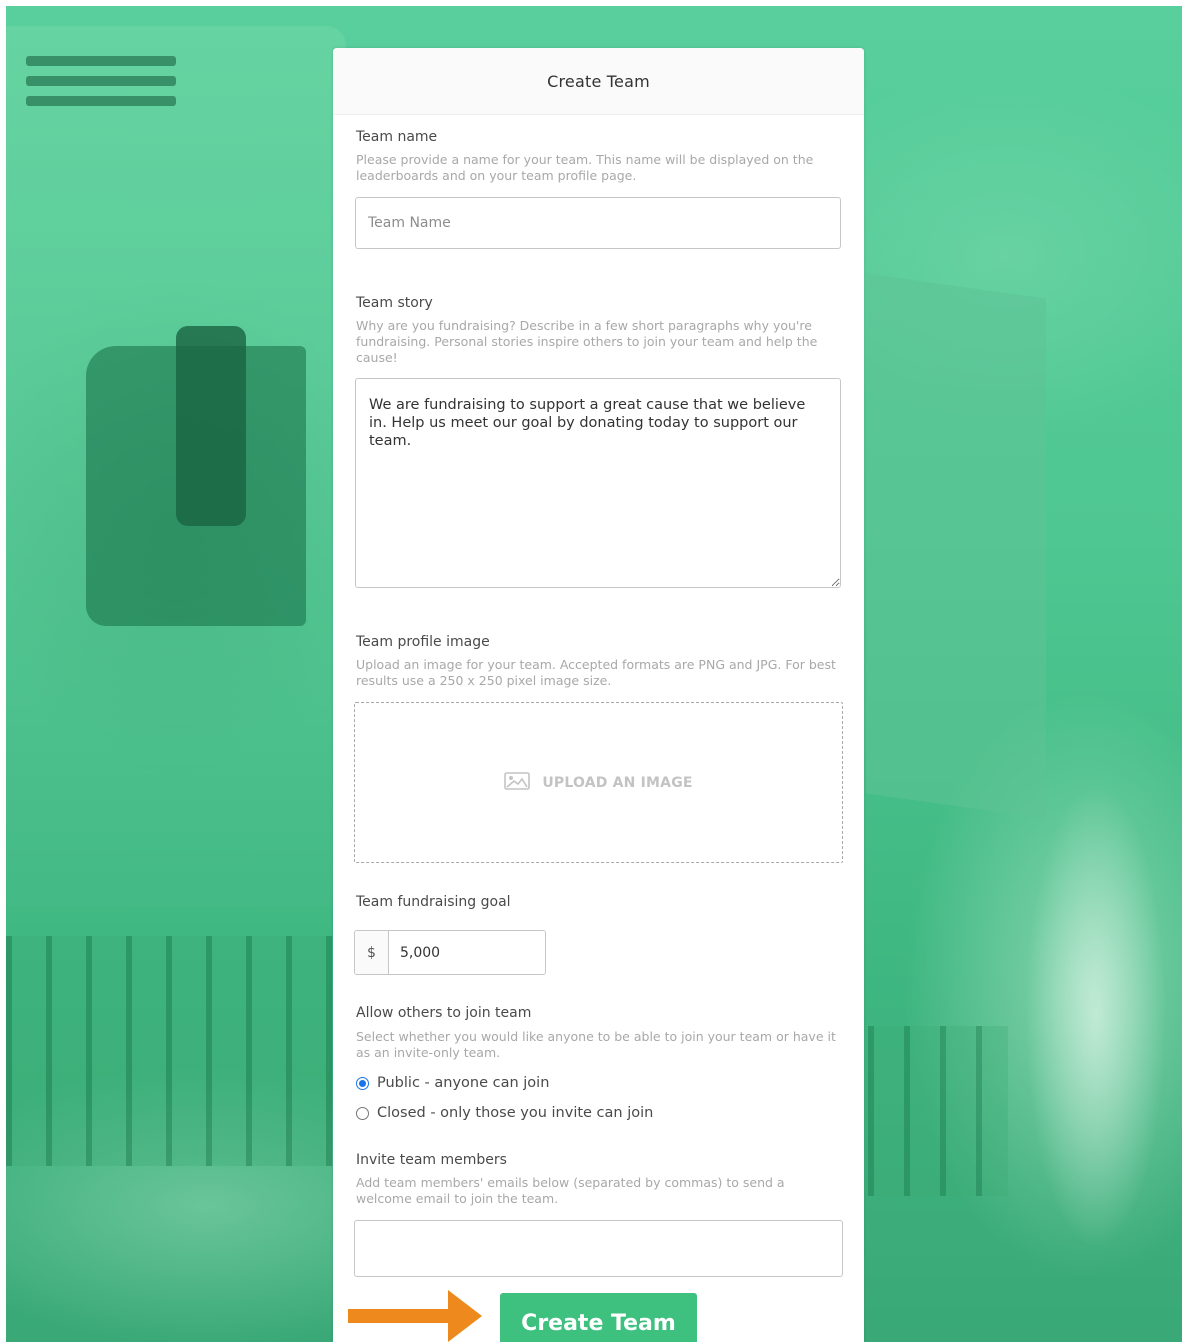  Describe the element at coordinates (423, 642) in the screenshot. I see `profile-image-label: Team profile image` at that location.